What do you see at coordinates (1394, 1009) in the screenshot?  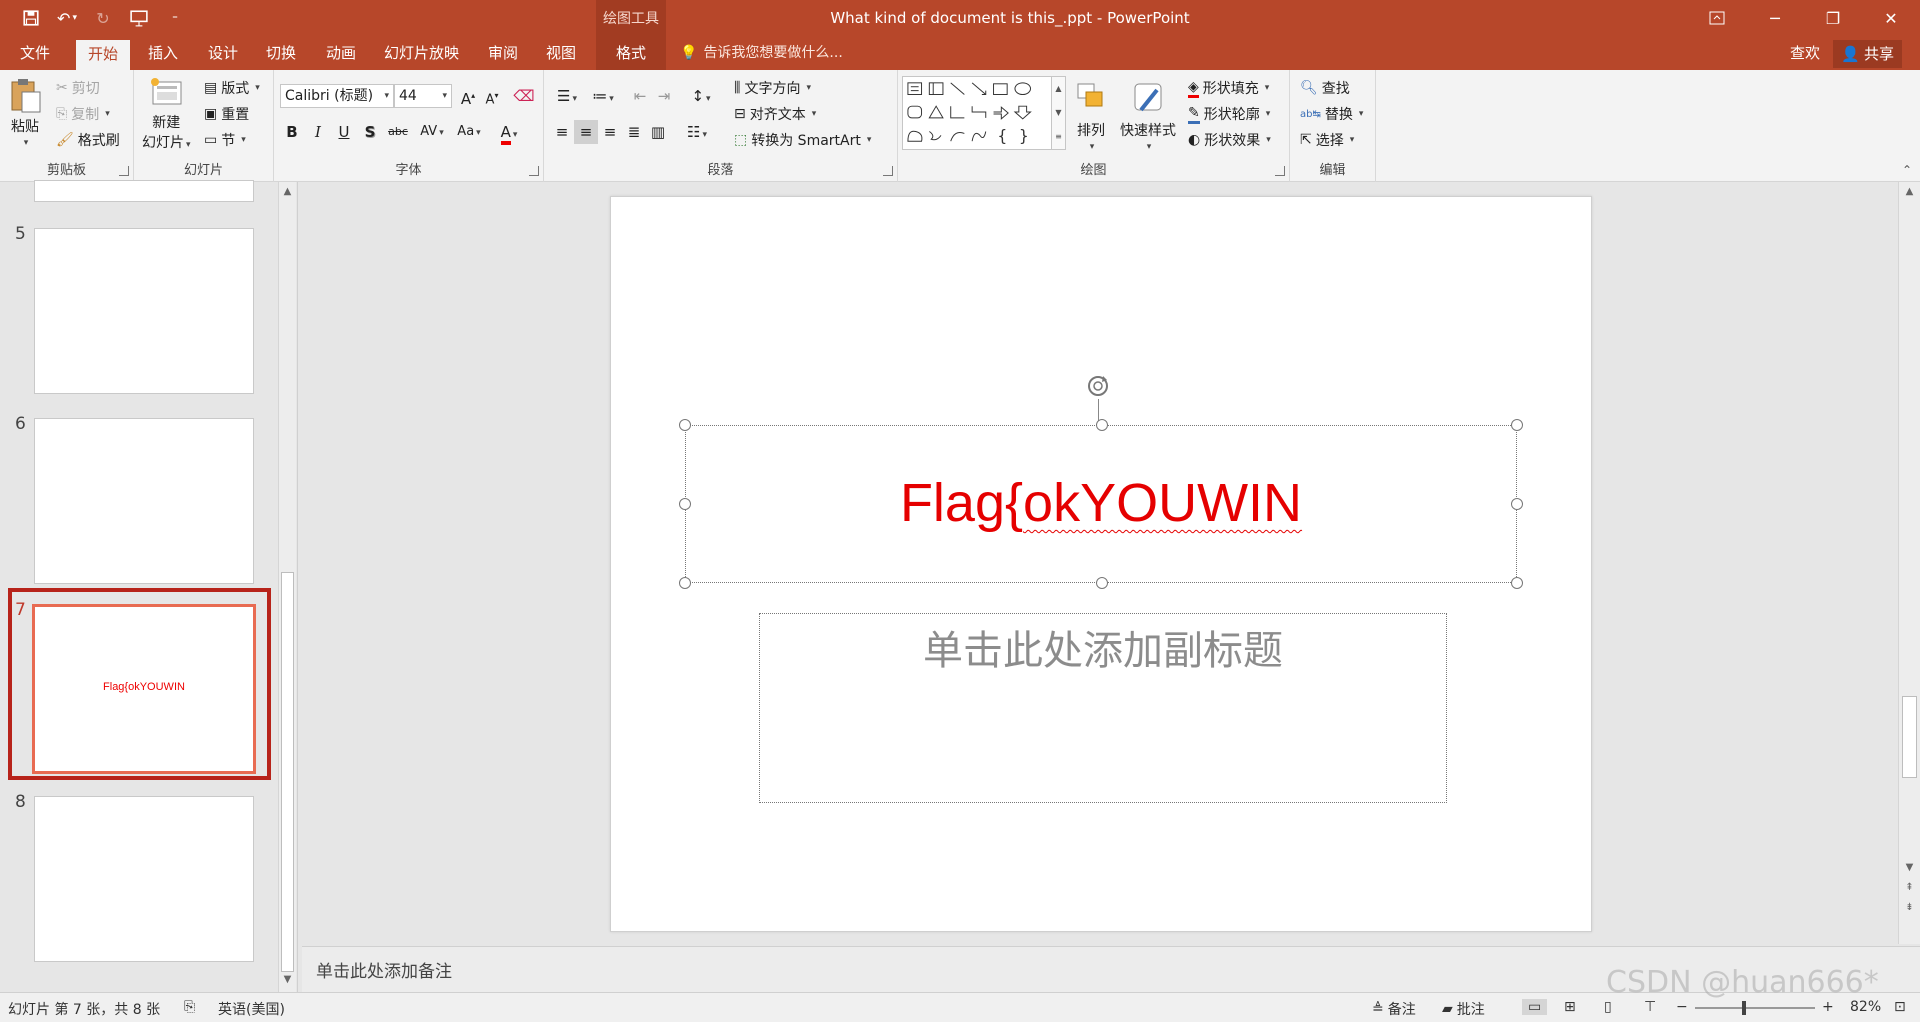 I see `notes-toggle-button: ≜ 备注` at bounding box center [1394, 1009].